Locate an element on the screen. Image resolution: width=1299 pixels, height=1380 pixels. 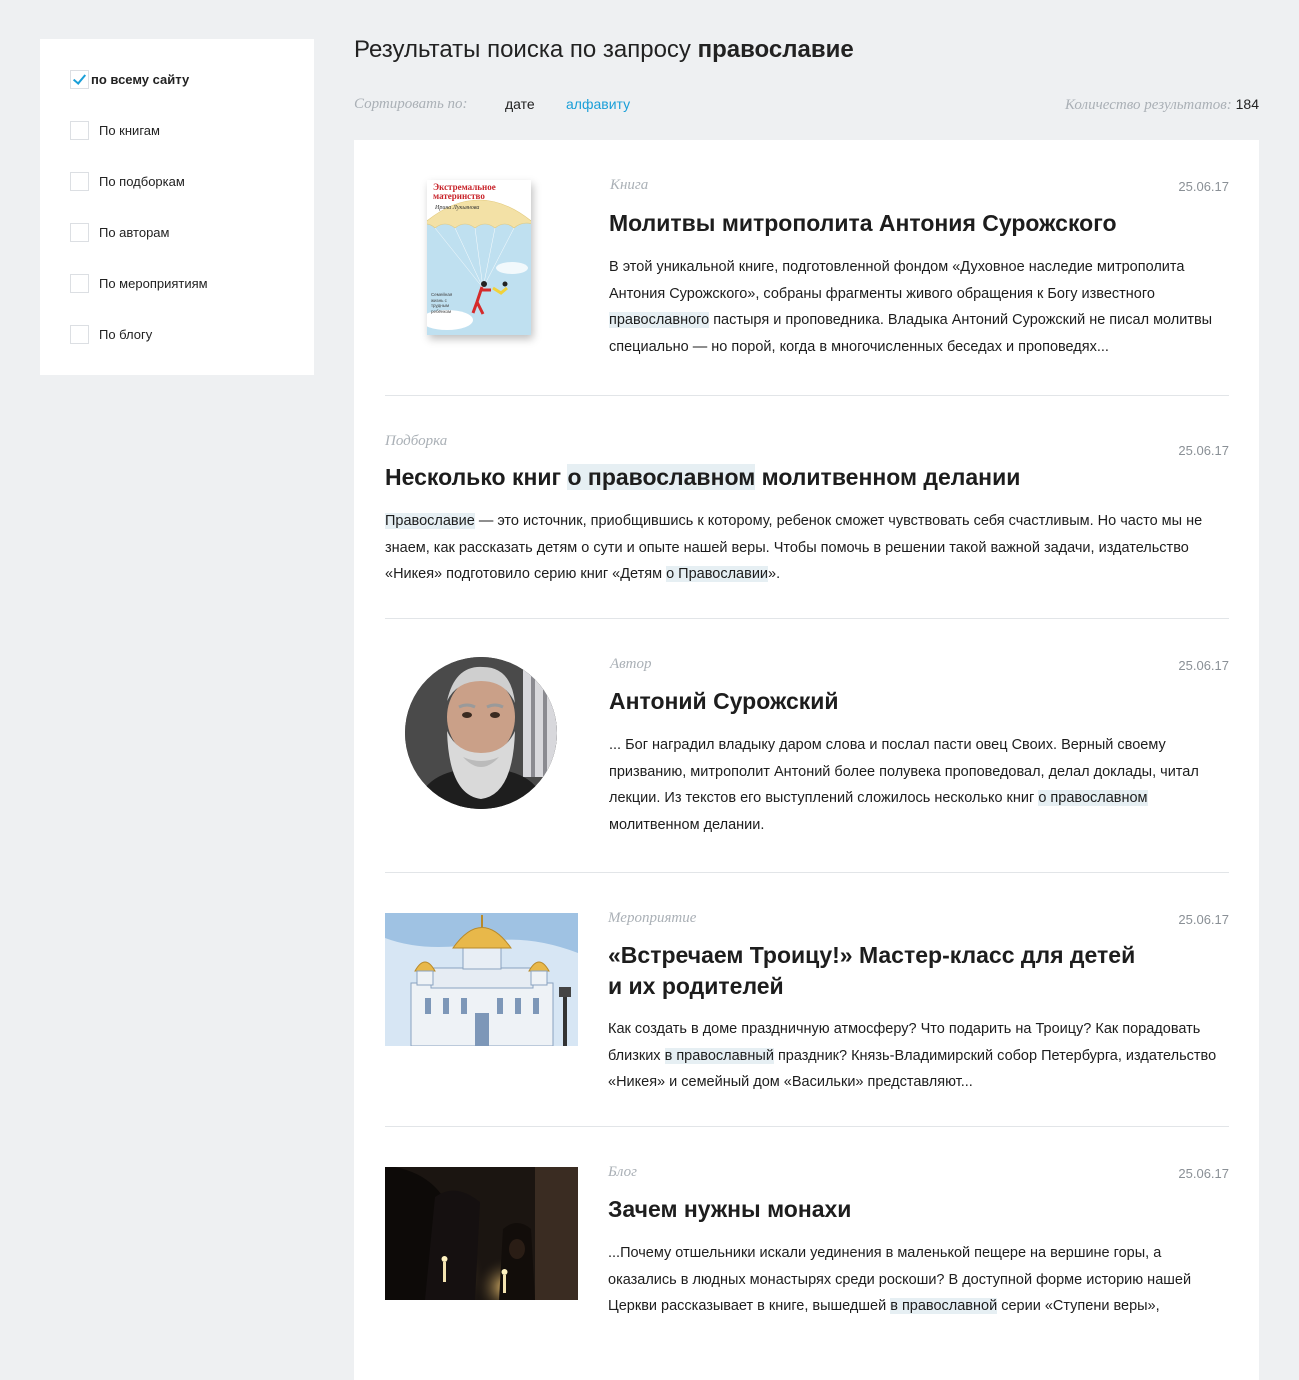
checkbox-checked-icon is located at coordinates (79, 79).